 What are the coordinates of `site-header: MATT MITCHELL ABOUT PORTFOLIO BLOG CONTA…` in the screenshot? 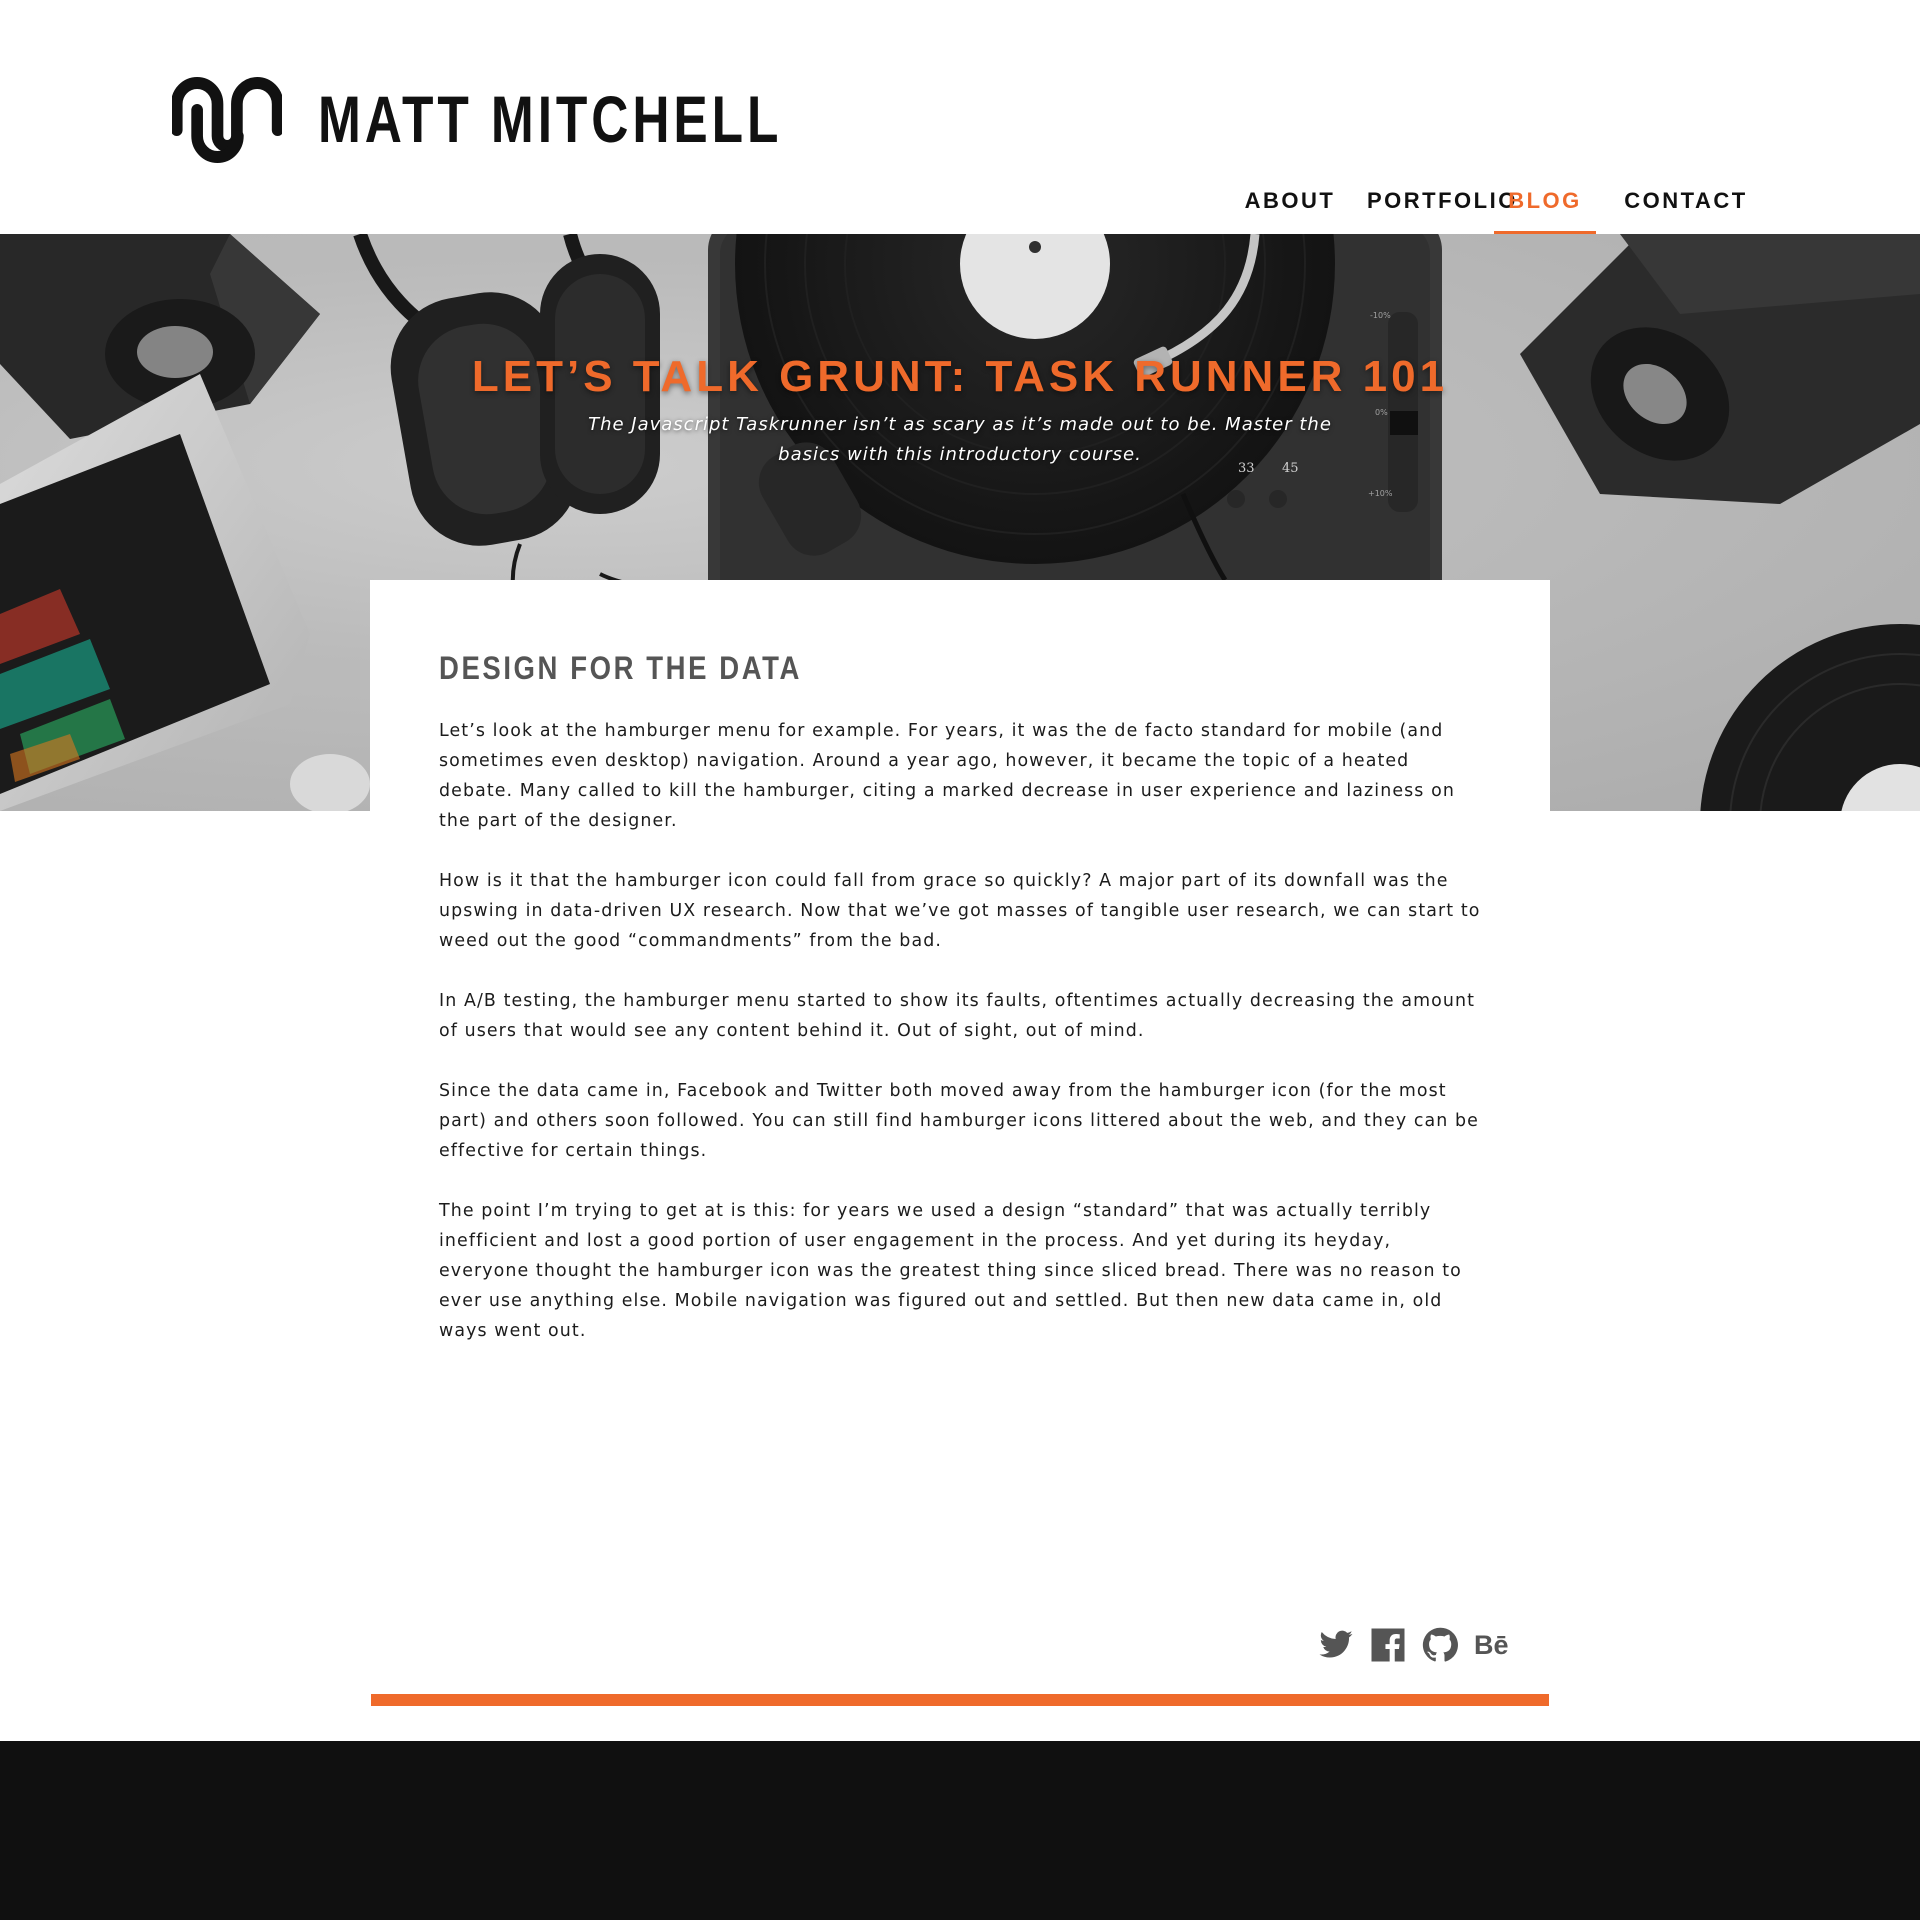 It's located at (960, 117).